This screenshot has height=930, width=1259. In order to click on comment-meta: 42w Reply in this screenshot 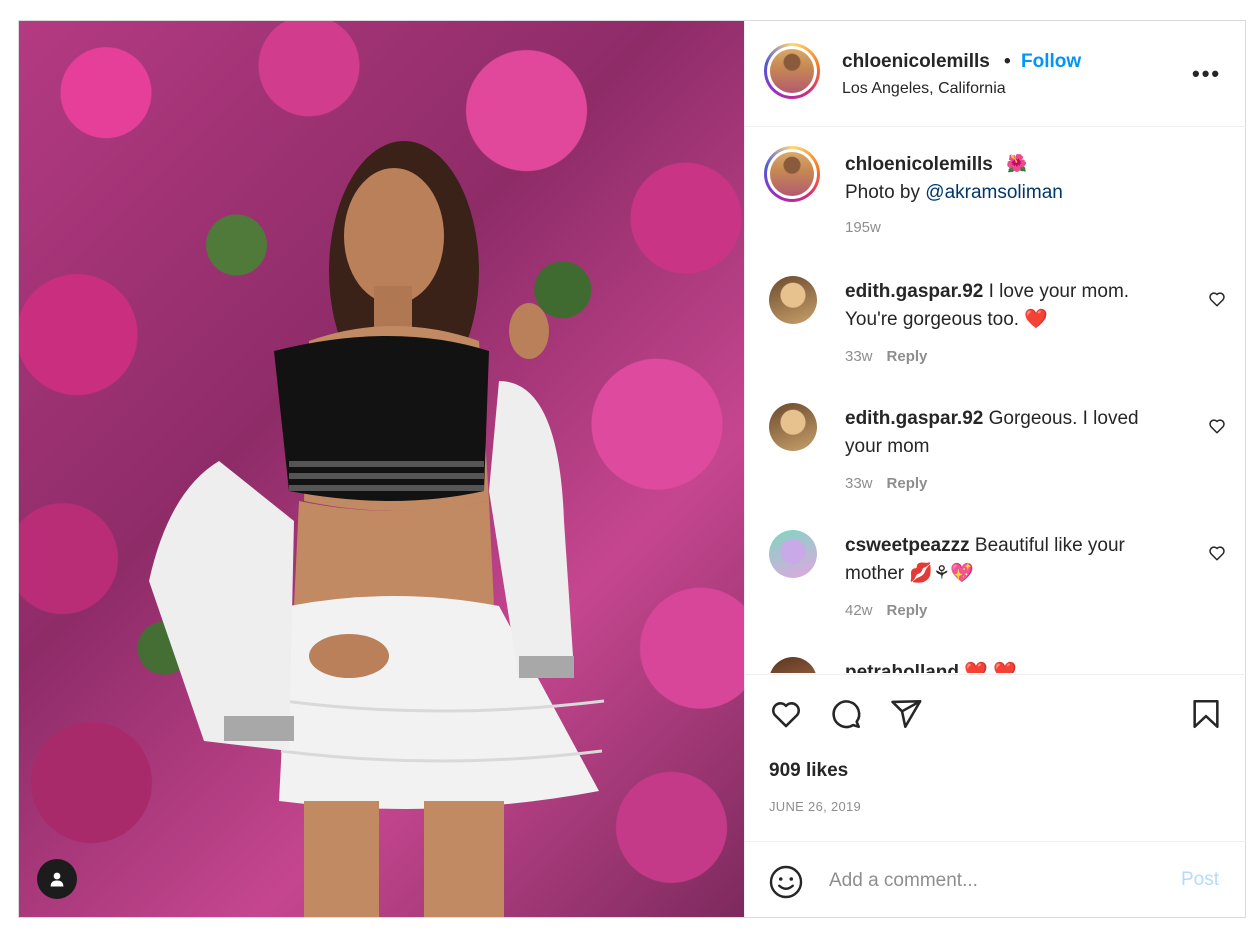, I will do `click(886, 610)`.